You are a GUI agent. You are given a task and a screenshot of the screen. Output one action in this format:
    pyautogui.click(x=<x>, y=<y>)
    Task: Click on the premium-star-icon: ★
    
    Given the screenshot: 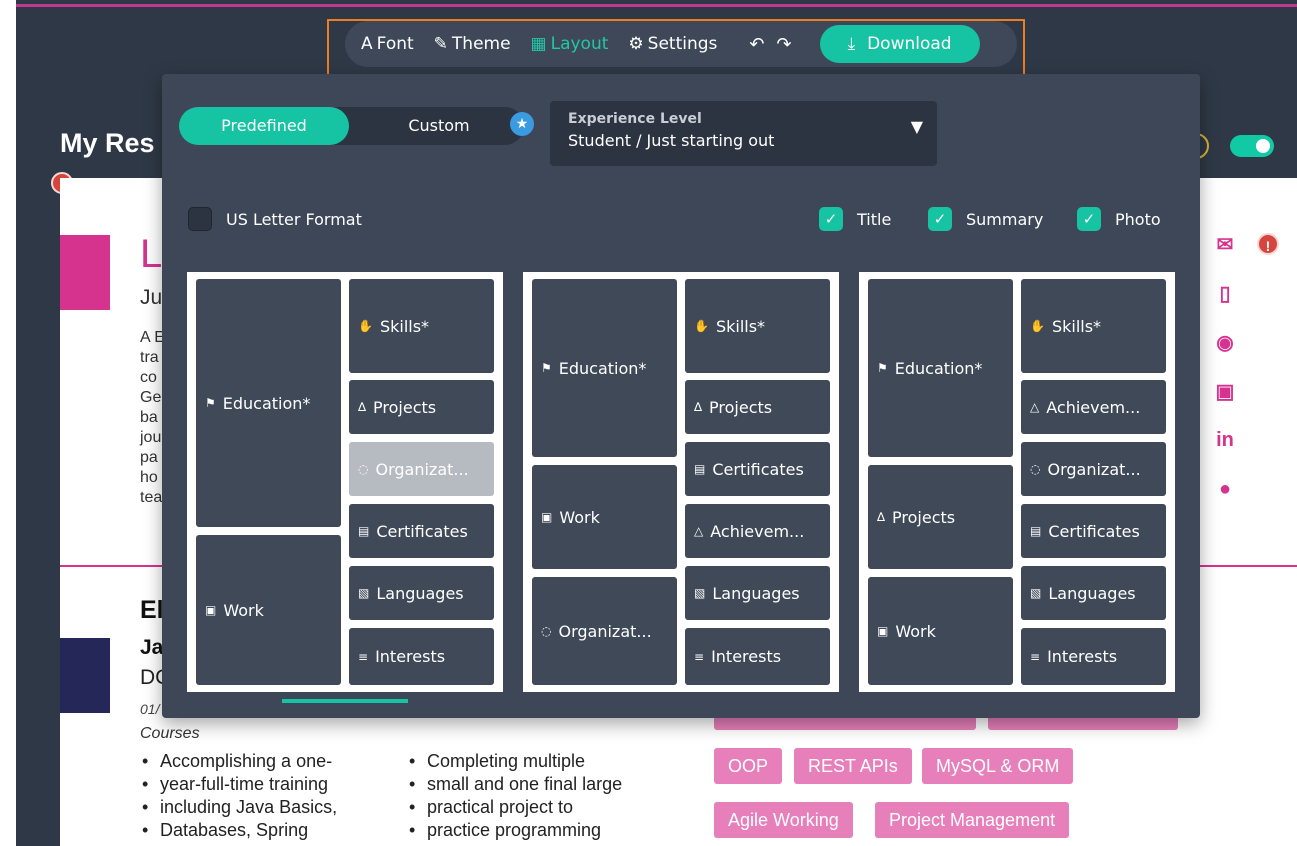 What is the action you would take?
    pyautogui.click(x=522, y=124)
    